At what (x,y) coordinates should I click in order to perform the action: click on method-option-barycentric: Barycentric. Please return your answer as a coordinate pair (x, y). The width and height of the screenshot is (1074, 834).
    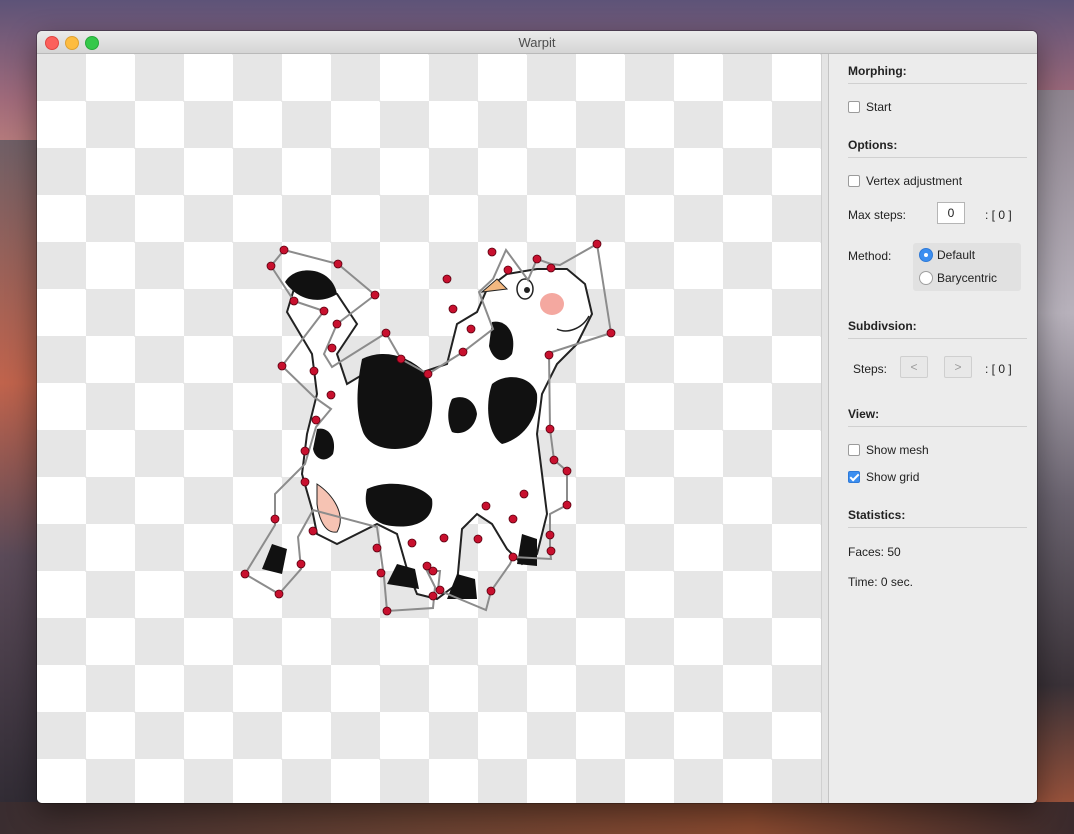
    Looking at the image, I should click on (958, 278).